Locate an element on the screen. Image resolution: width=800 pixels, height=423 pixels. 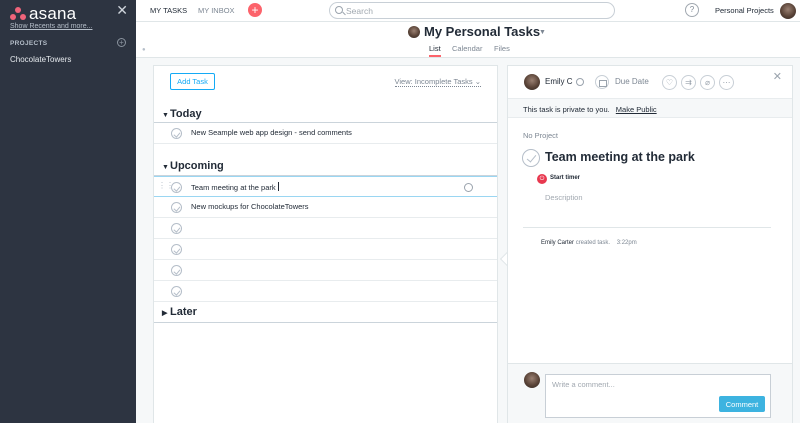
user-avatar is located at coordinates (788, 11).